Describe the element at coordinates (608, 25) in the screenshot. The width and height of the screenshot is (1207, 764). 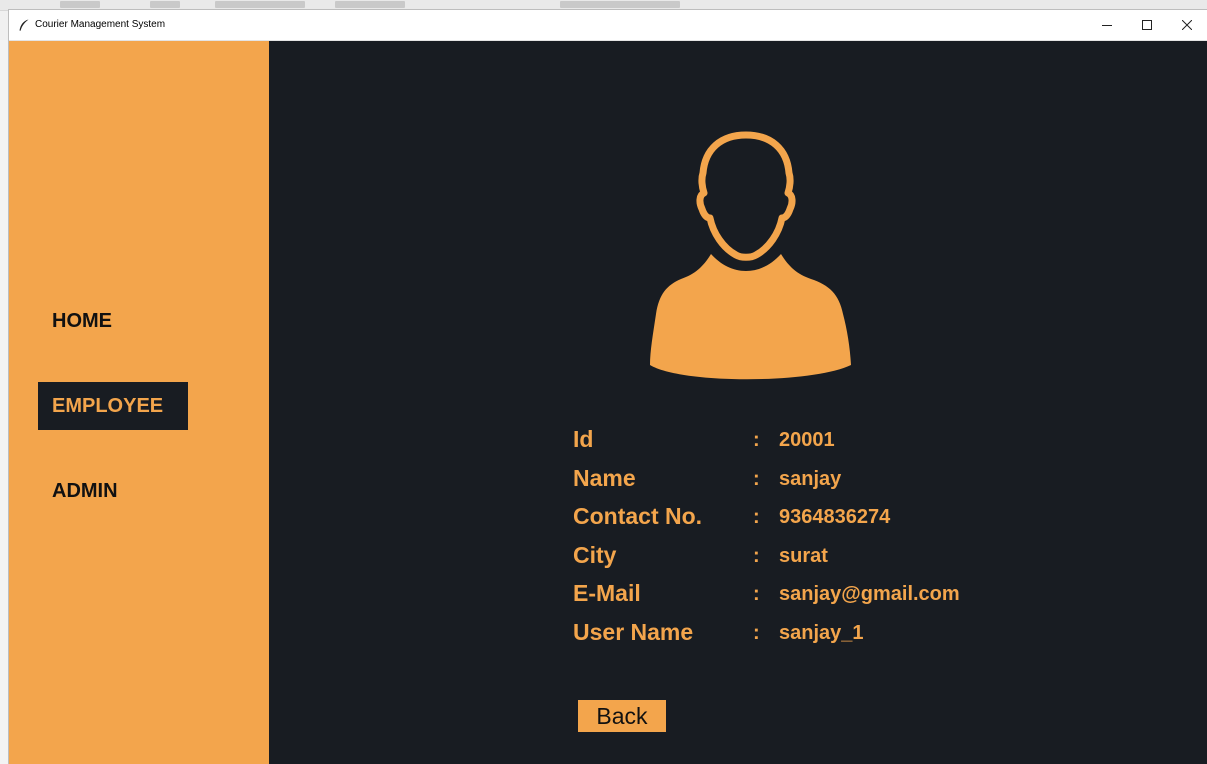
I see `title-bar: Courier Management System` at that location.